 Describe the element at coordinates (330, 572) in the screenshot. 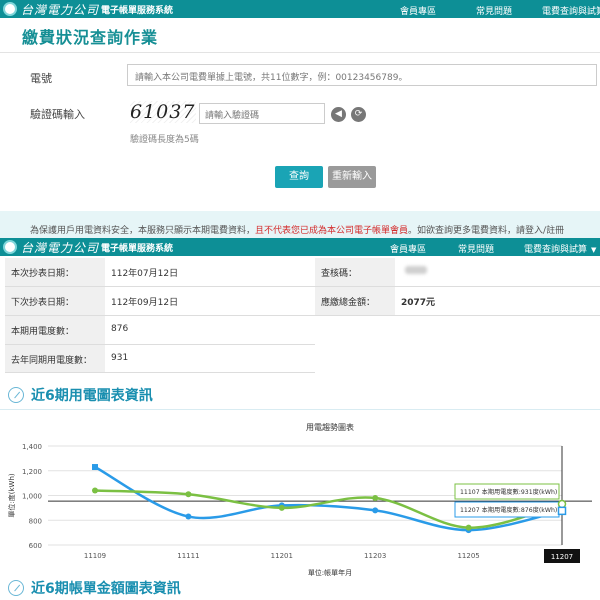

I see `x-axis-label: 單位:帳單年月` at that location.